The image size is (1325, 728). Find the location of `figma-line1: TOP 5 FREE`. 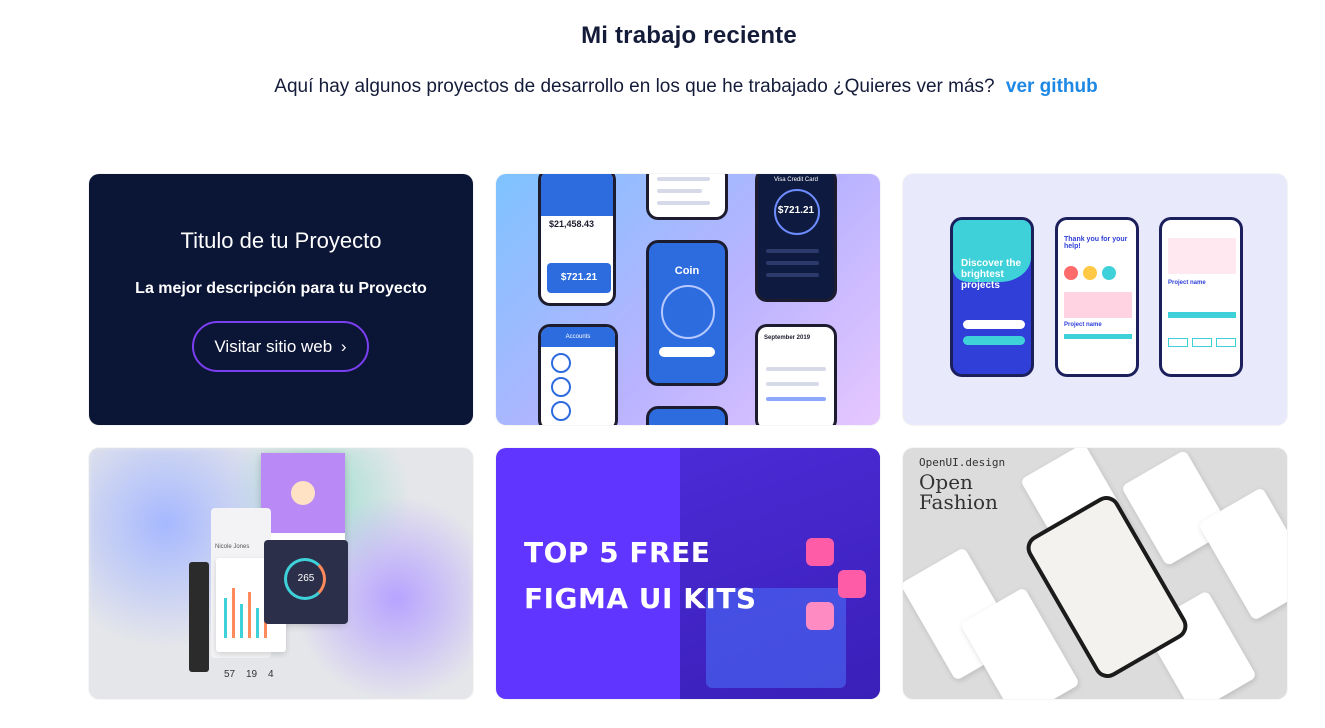

figma-line1: TOP 5 FREE is located at coordinates (617, 552).